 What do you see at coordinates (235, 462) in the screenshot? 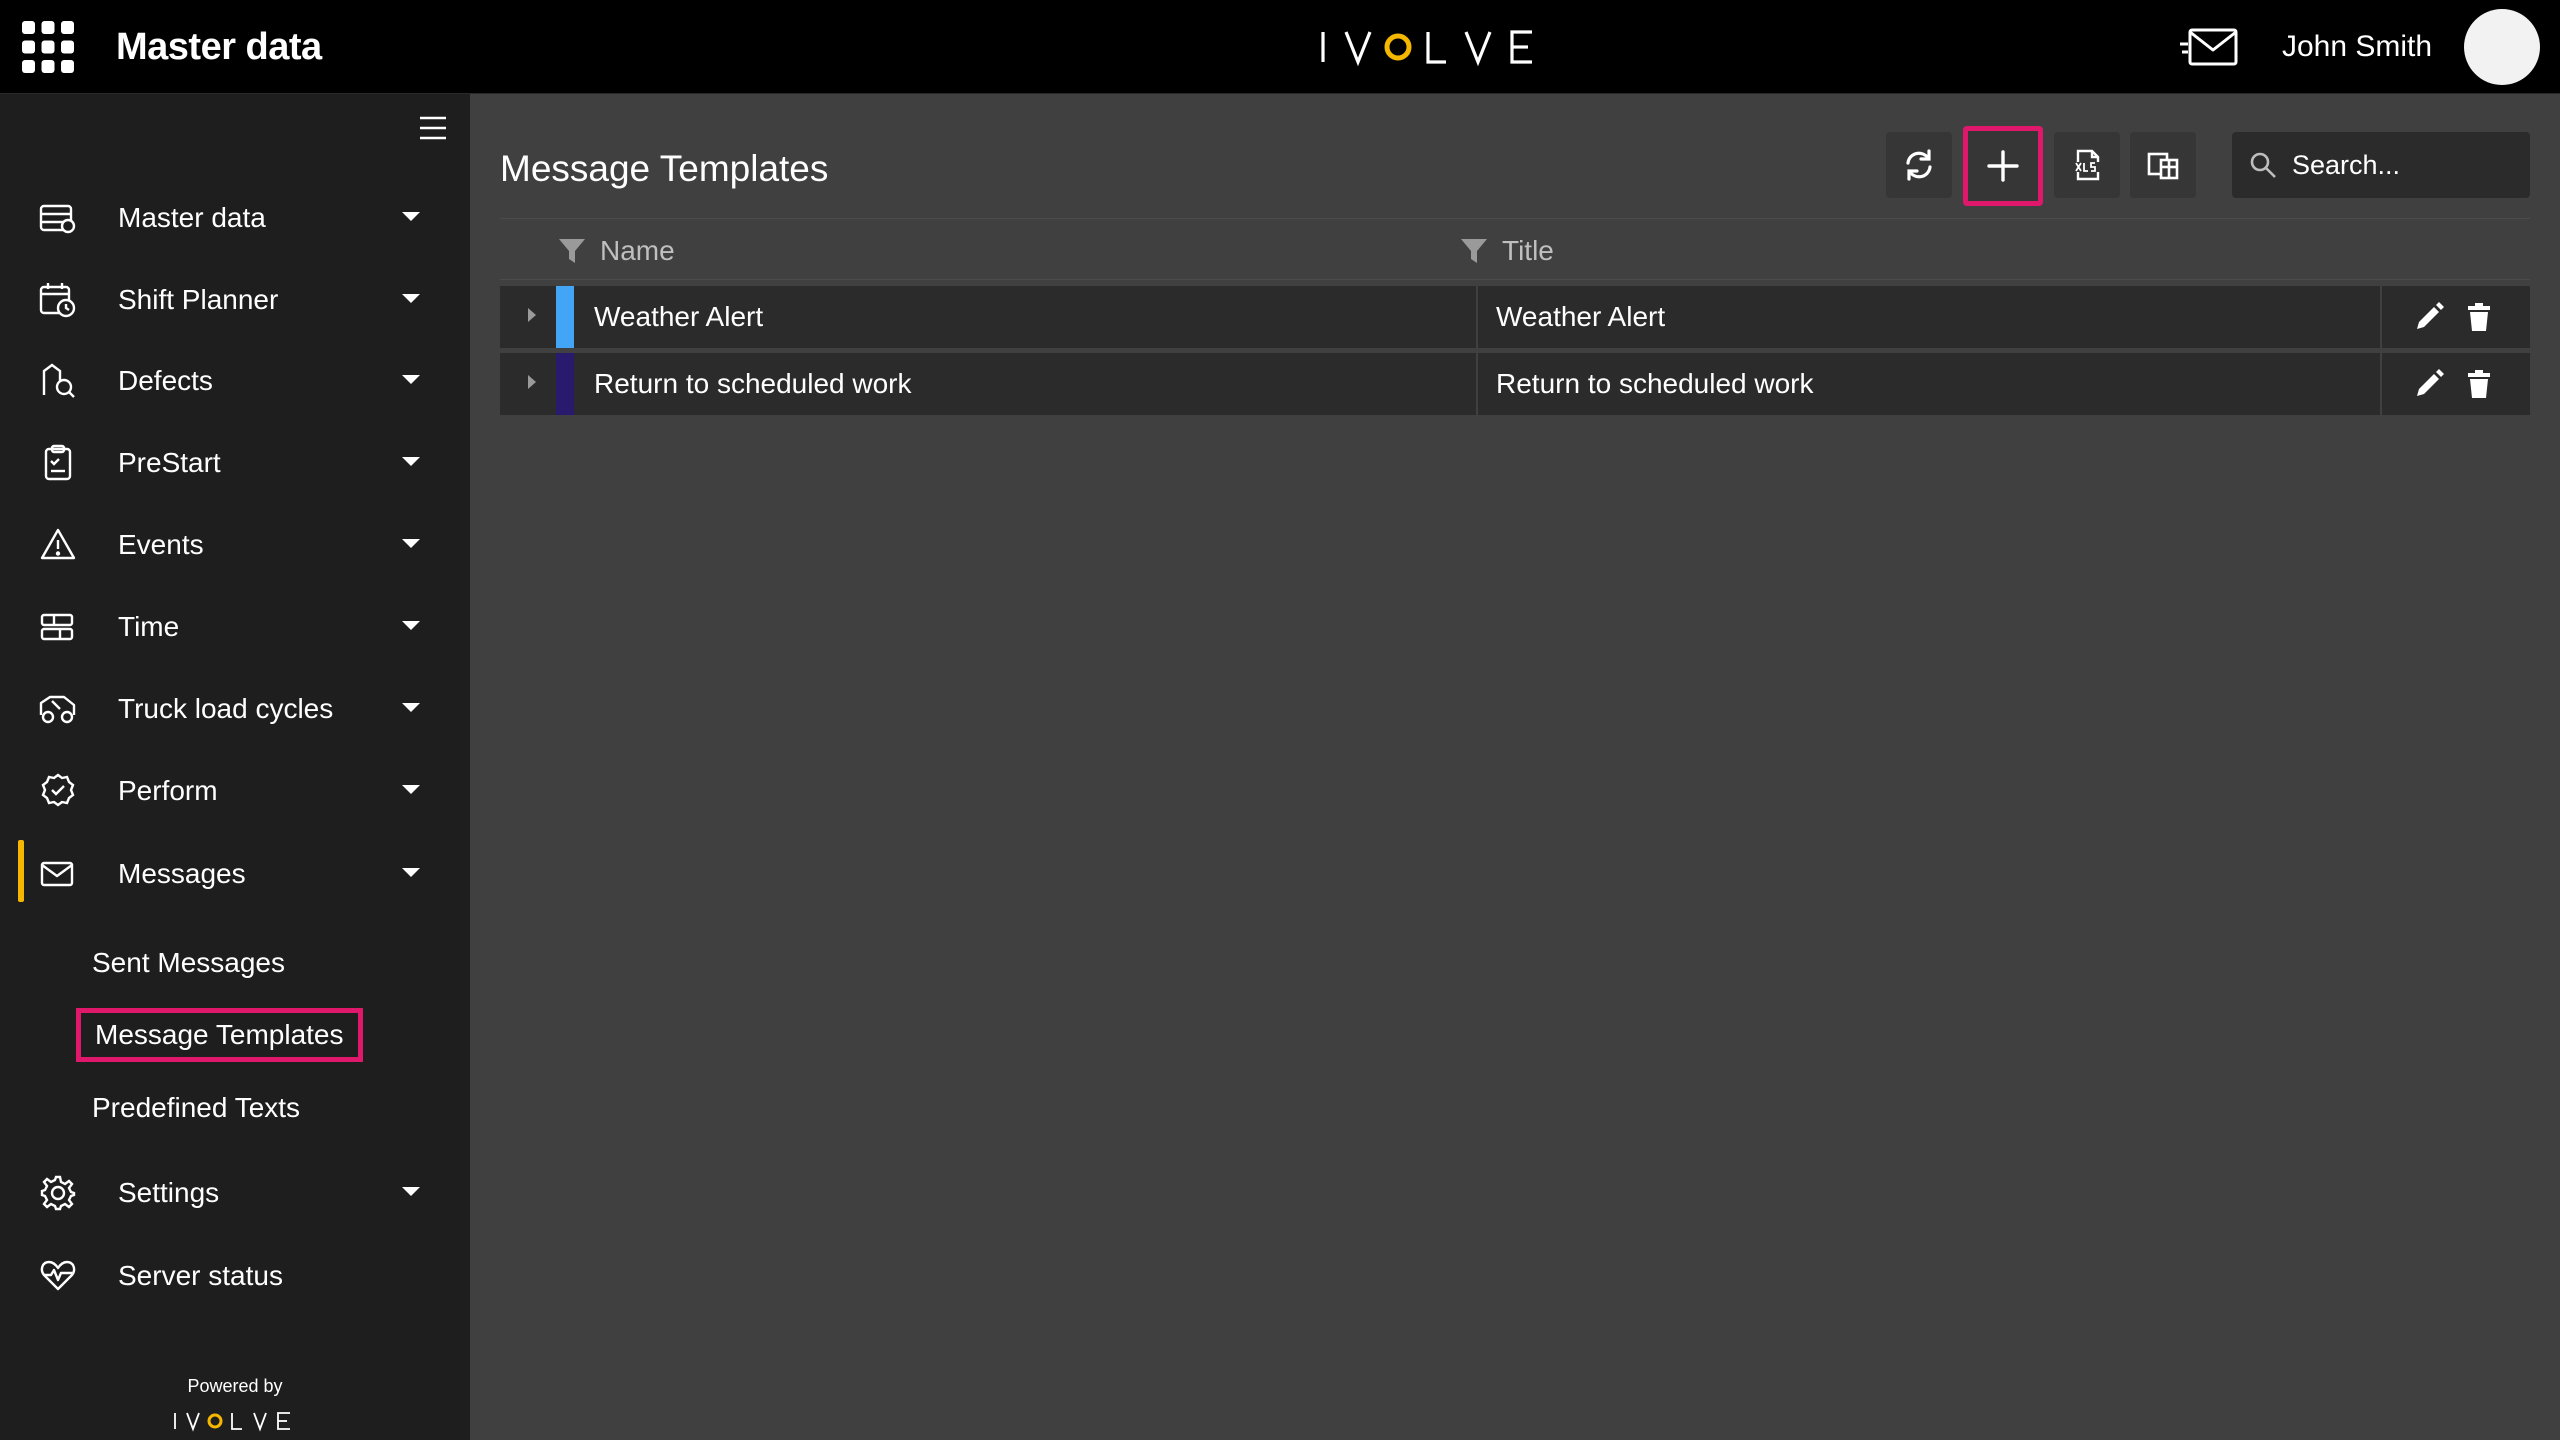
I see `sidebar-item-prestart: PreStart` at bounding box center [235, 462].